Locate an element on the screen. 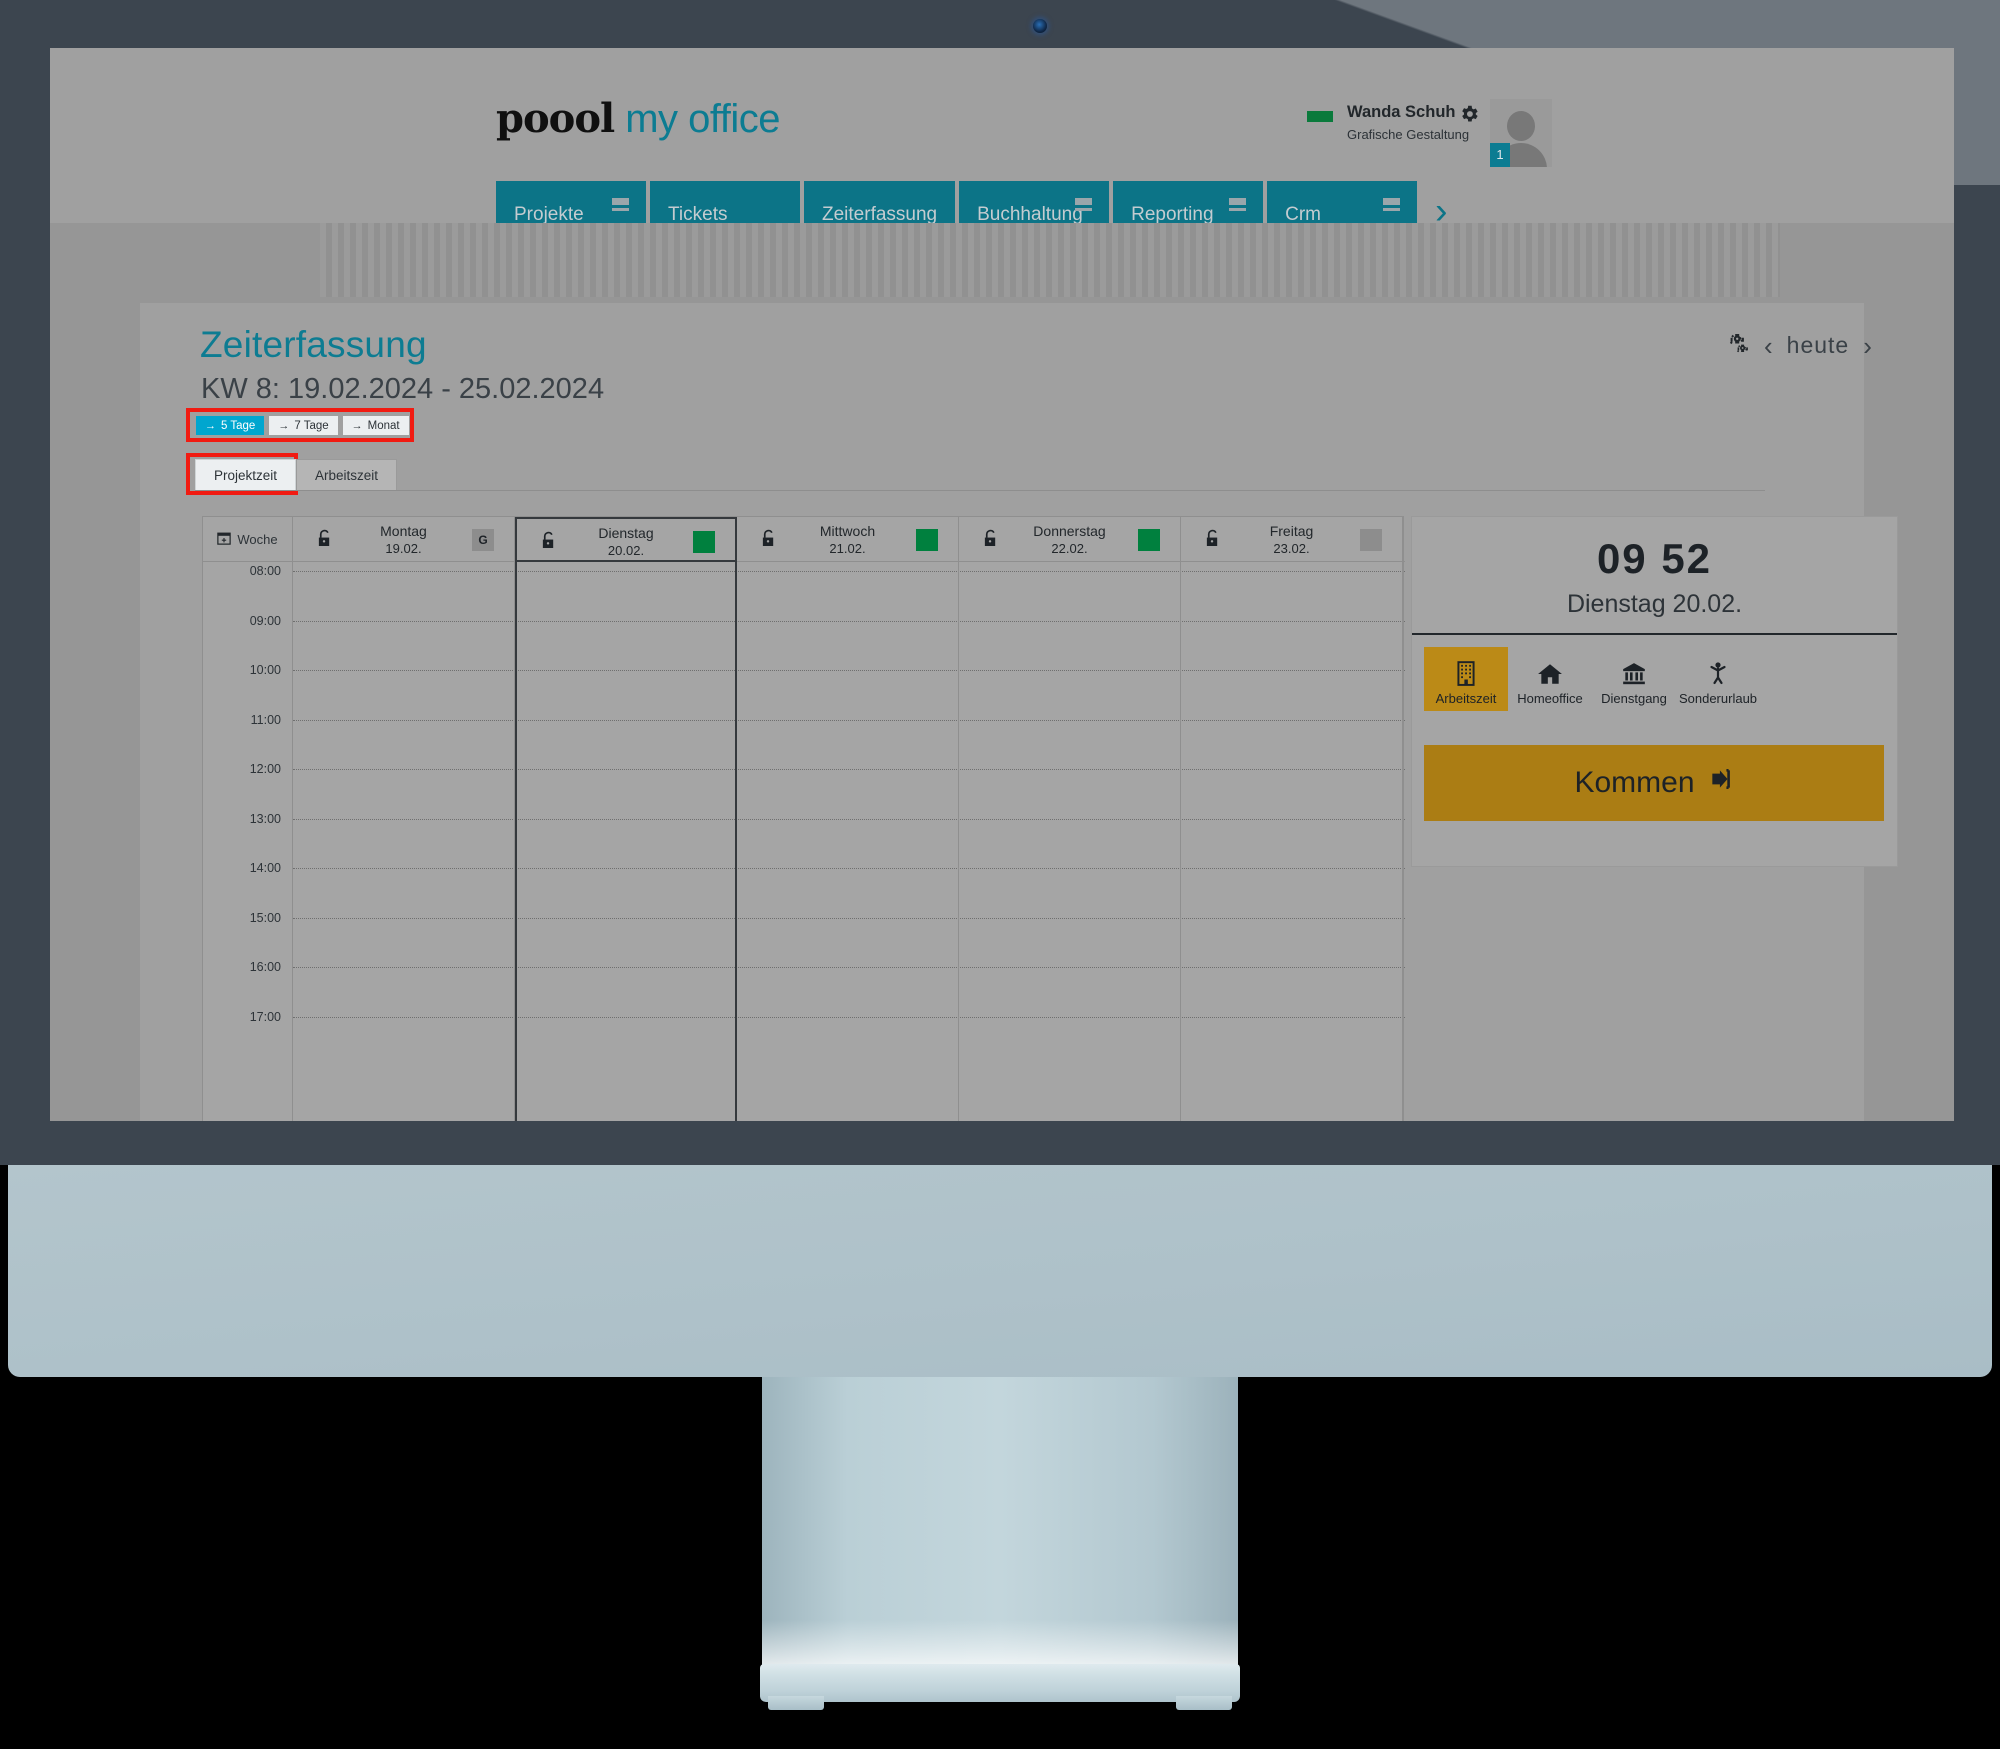 Image resolution: width=2000 pixels, height=1749 pixels. kommen-button-label: Kommen is located at coordinates (1634, 782).